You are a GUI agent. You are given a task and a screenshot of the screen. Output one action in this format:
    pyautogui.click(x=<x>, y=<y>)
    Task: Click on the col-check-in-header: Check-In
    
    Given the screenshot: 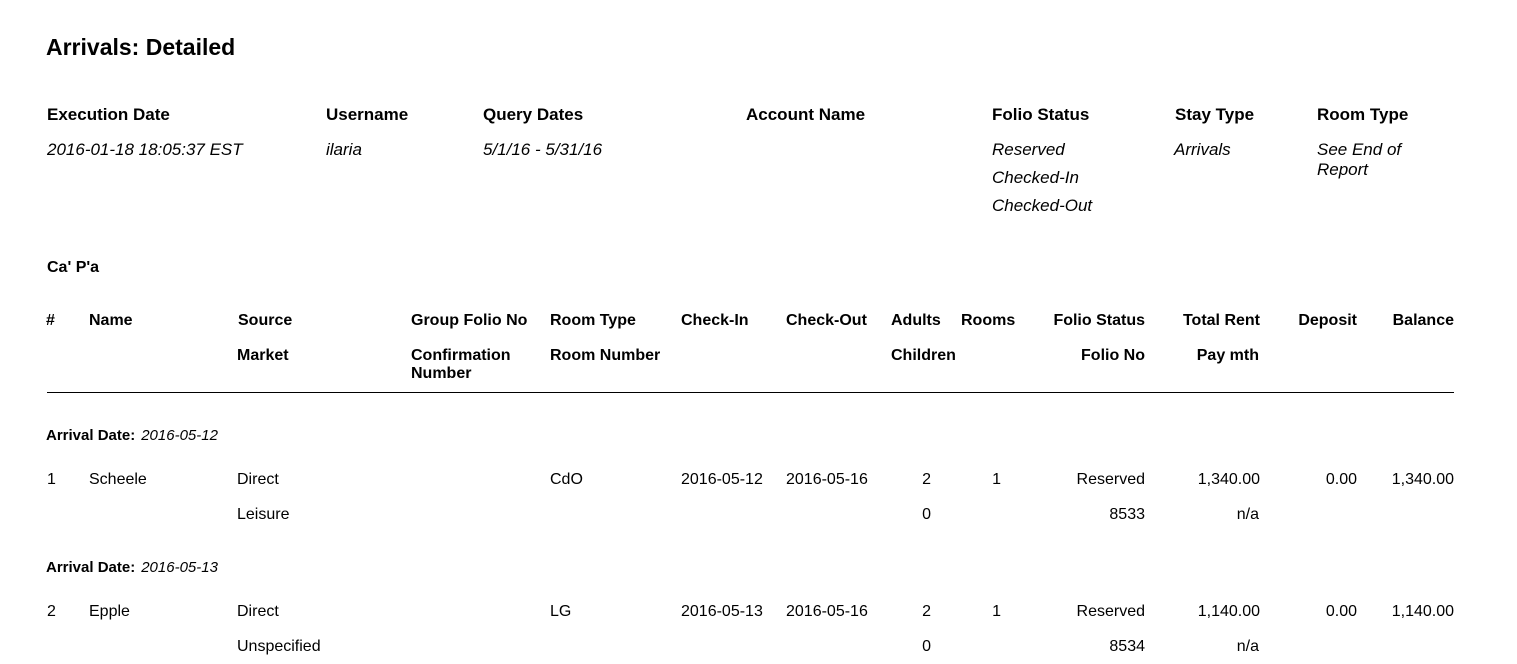 What is the action you would take?
    pyautogui.click(x=715, y=320)
    